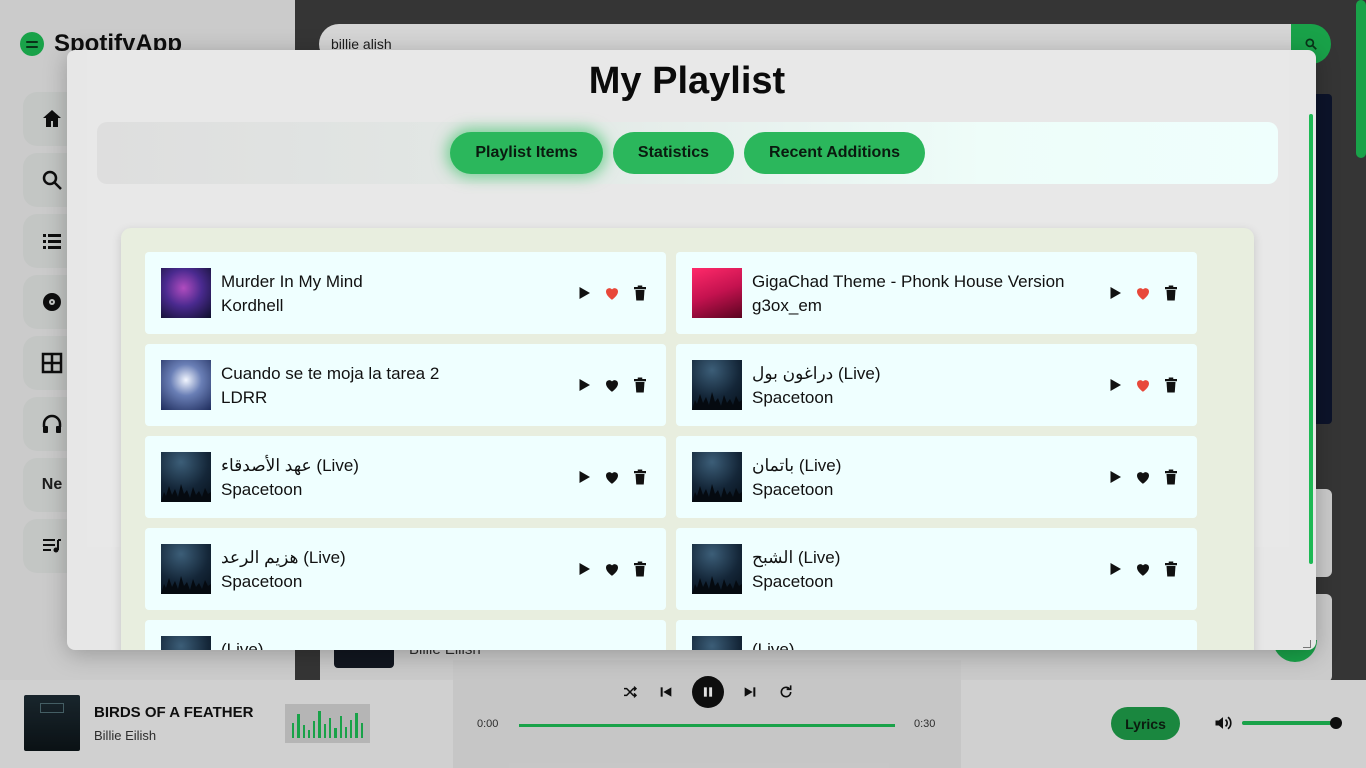 Image resolution: width=1366 pixels, height=768 pixels. I want to click on track-title: Cuando se te moja la tarea 2, so click(330, 373).